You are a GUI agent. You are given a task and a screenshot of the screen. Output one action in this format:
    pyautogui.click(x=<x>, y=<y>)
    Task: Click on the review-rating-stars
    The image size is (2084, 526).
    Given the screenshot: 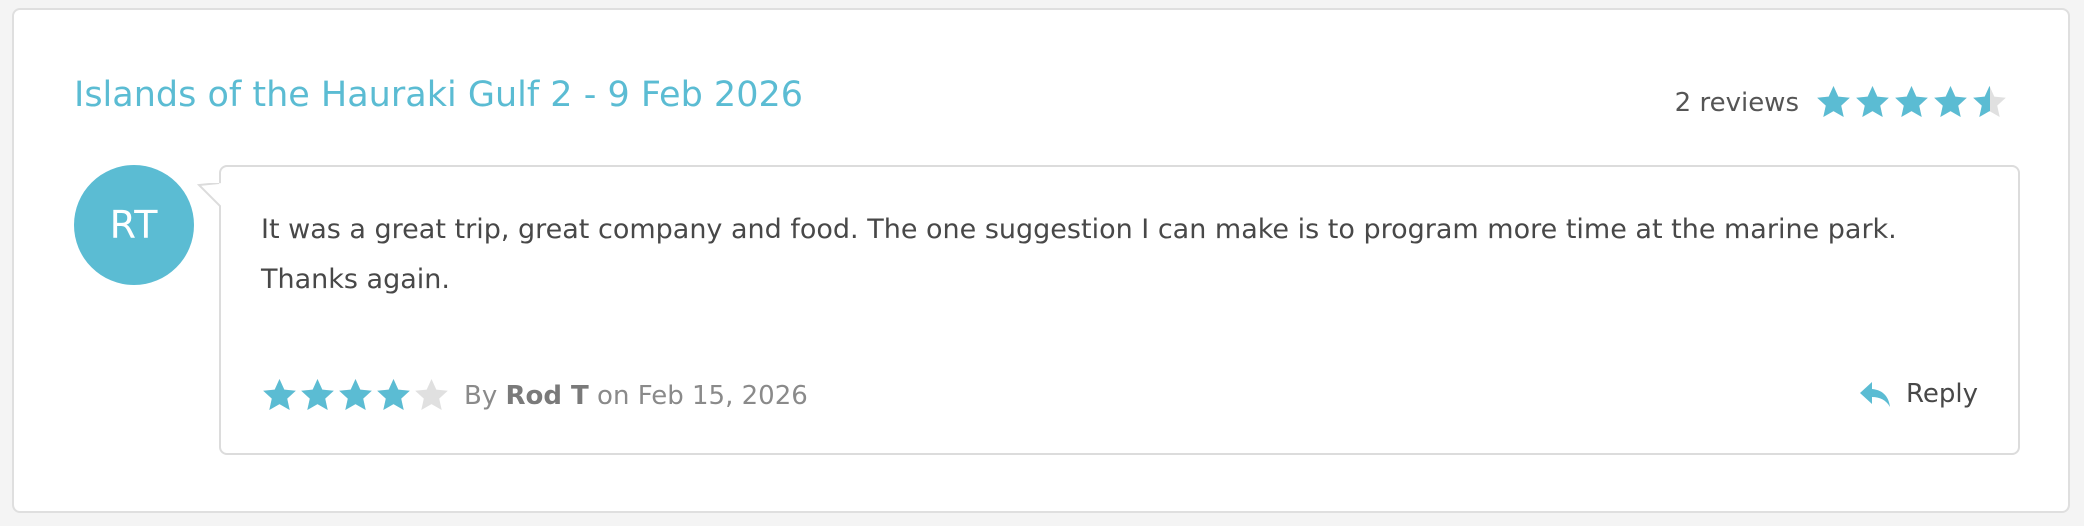 What is the action you would take?
    pyautogui.click(x=355, y=395)
    